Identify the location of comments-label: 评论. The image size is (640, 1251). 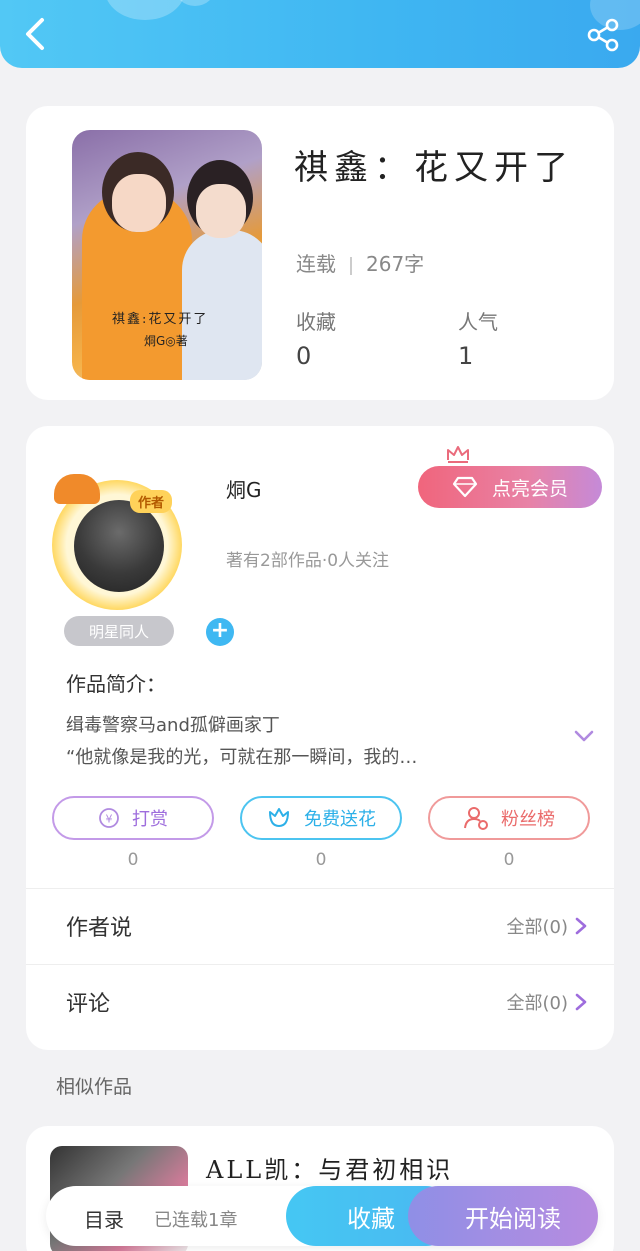
(88, 1004).